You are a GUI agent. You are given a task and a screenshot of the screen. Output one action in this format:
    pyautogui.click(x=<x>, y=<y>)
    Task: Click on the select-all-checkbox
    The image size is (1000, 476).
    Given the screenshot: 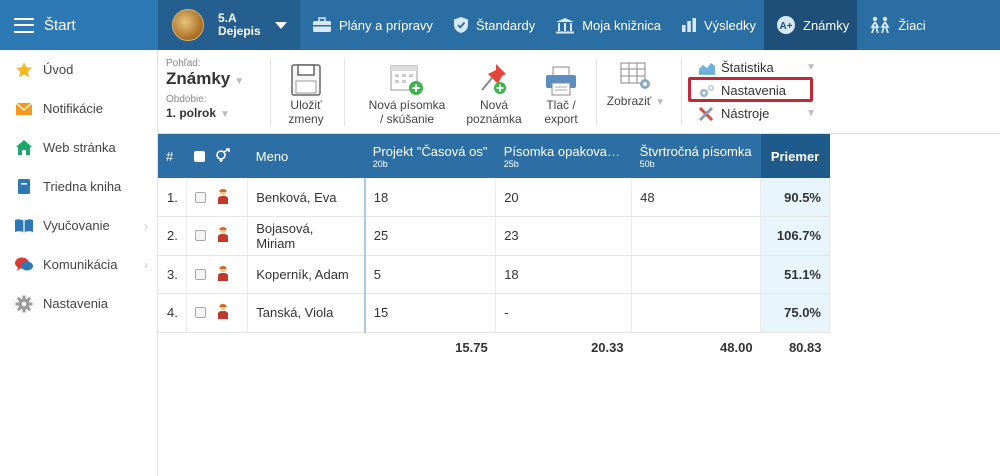 What is the action you would take?
    pyautogui.click(x=200, y=156)
    